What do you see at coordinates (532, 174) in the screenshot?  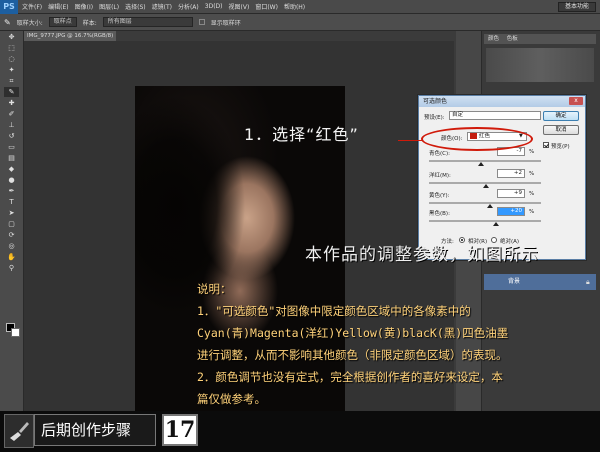 I see `magenta-percent: %` at bounding box center [532, 174].